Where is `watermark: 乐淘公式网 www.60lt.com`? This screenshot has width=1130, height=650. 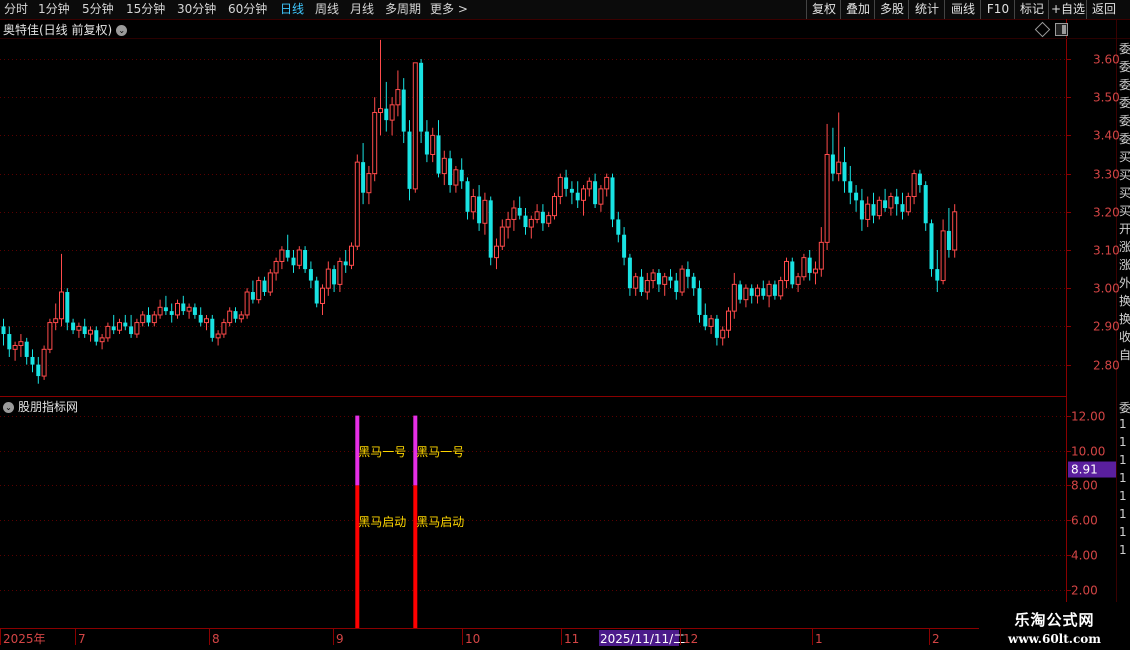
watermark: 乐淘公式网 www.60lt.com is located at coordinates (1054, 626).